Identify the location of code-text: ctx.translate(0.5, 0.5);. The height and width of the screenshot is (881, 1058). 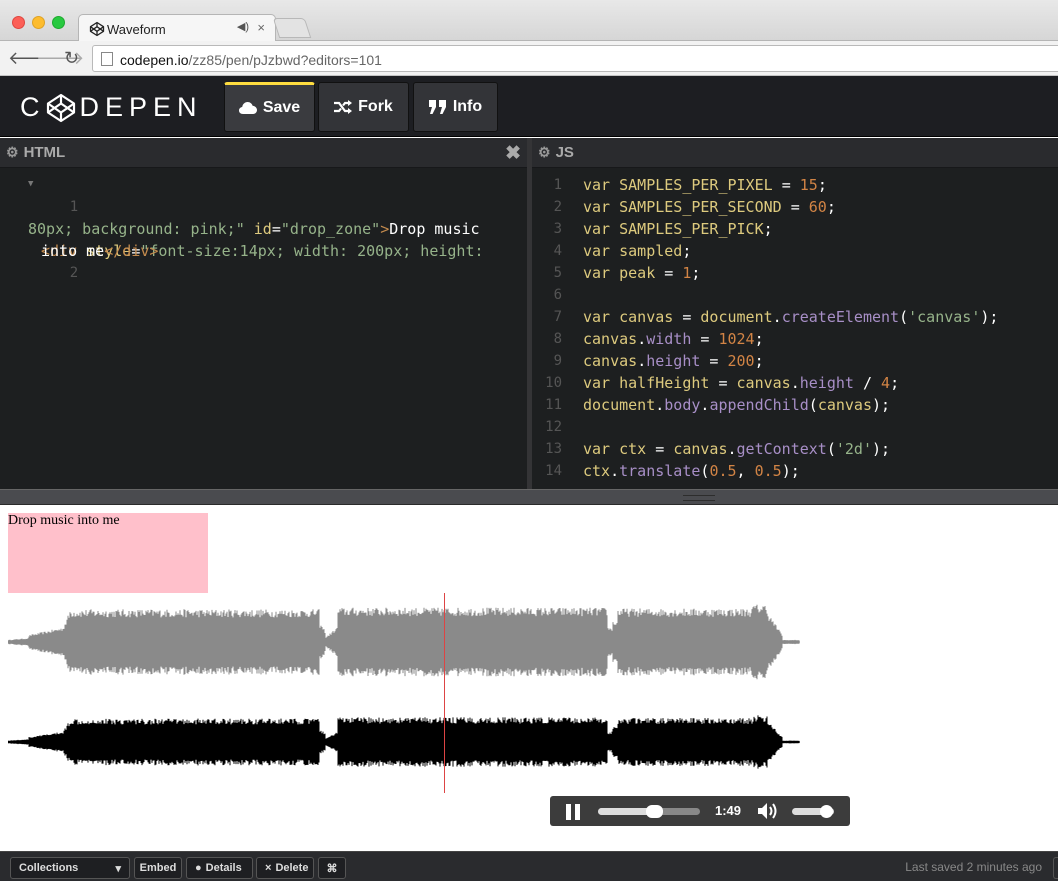
(691, 471).